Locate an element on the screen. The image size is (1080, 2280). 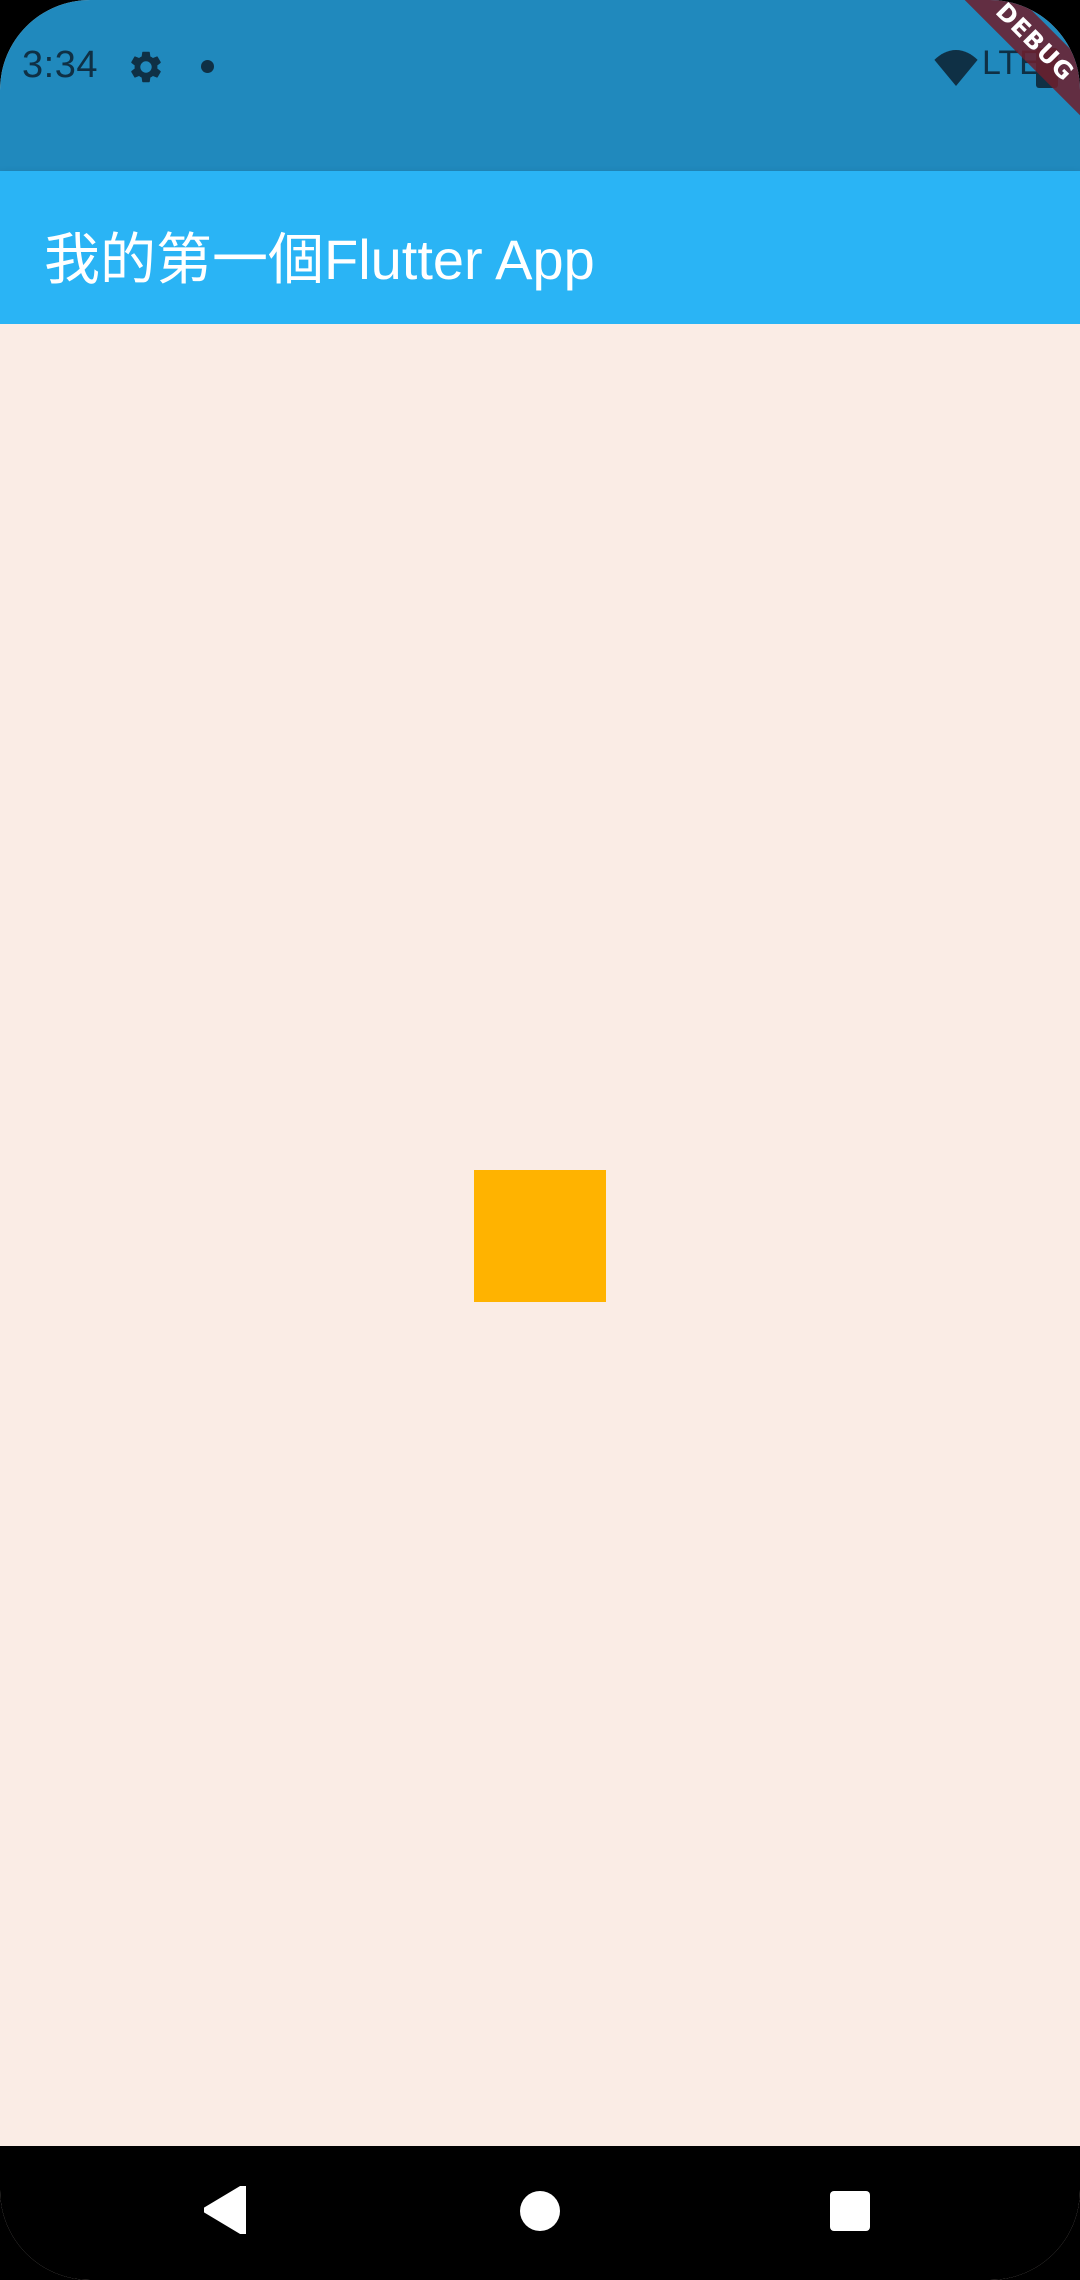
home-icon is located at coordinates (540, 2211).